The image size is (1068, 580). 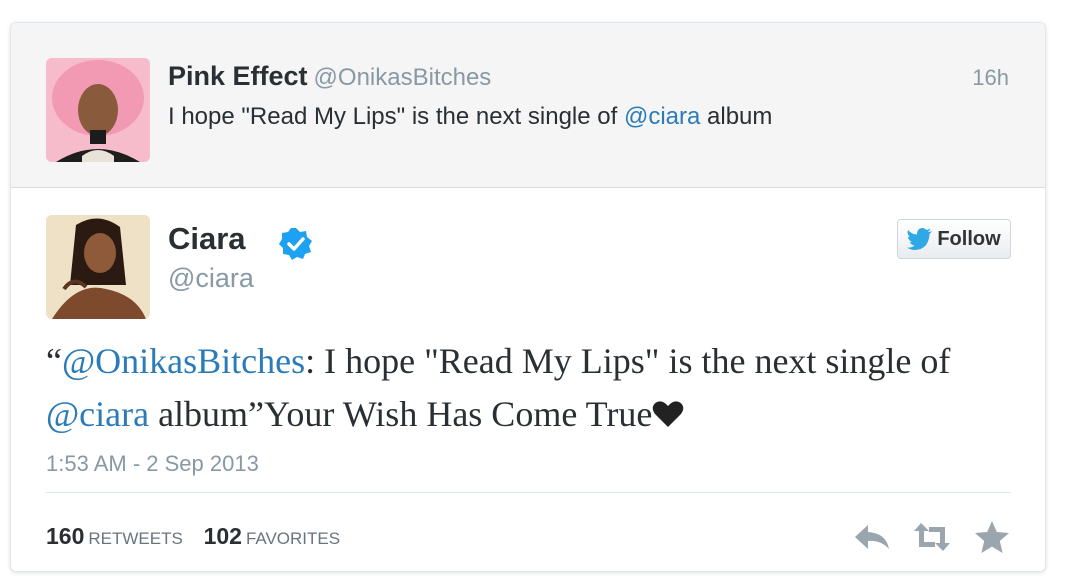 What do you see at coordinates (211, 278) in the screenshot?
I see `author-handle: @ciara` at bounding box center [211, 278].